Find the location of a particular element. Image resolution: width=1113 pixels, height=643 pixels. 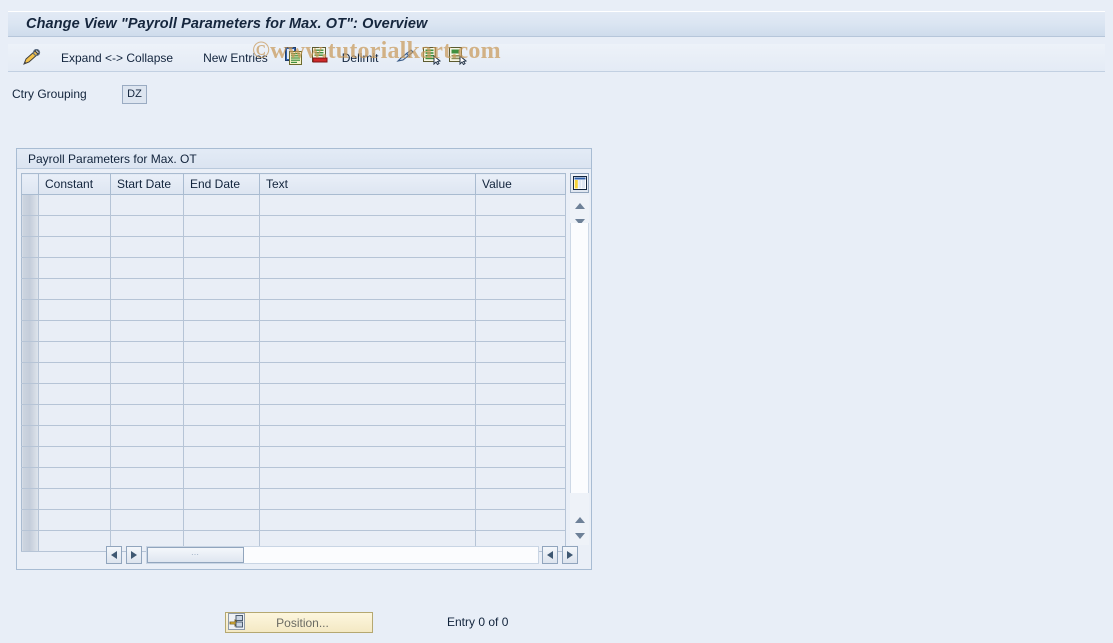

column-header-constant: Constant is located at coordinates (74, 184).